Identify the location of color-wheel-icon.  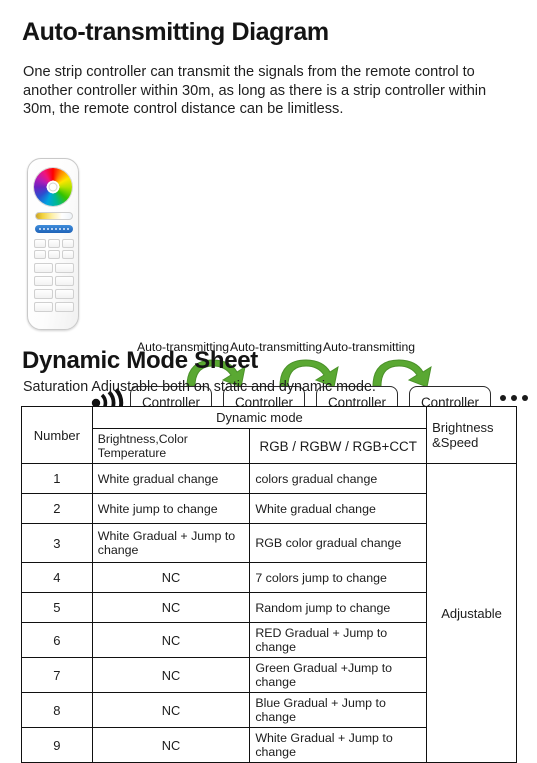
(53, 187).